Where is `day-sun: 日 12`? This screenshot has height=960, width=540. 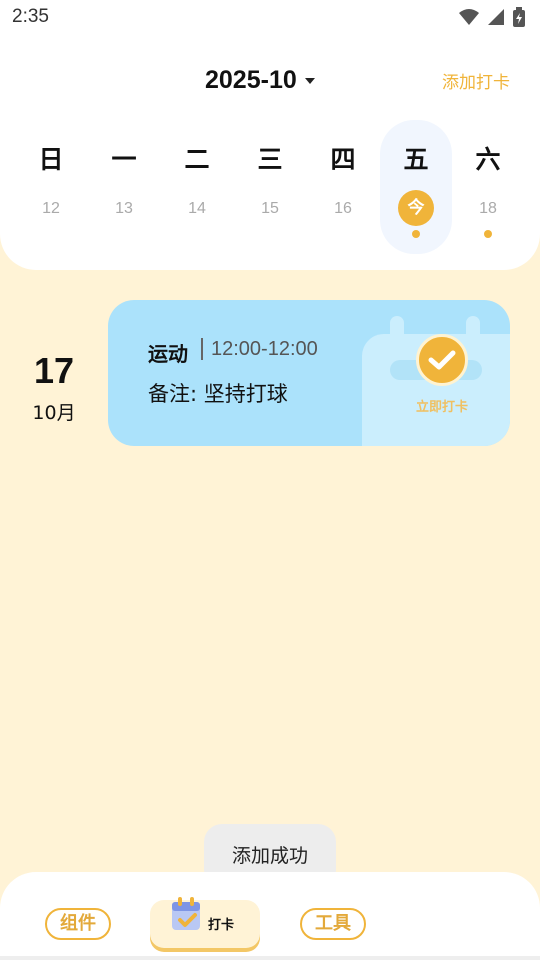 day-sun: 日 12 is located at coordinates (51, 187).